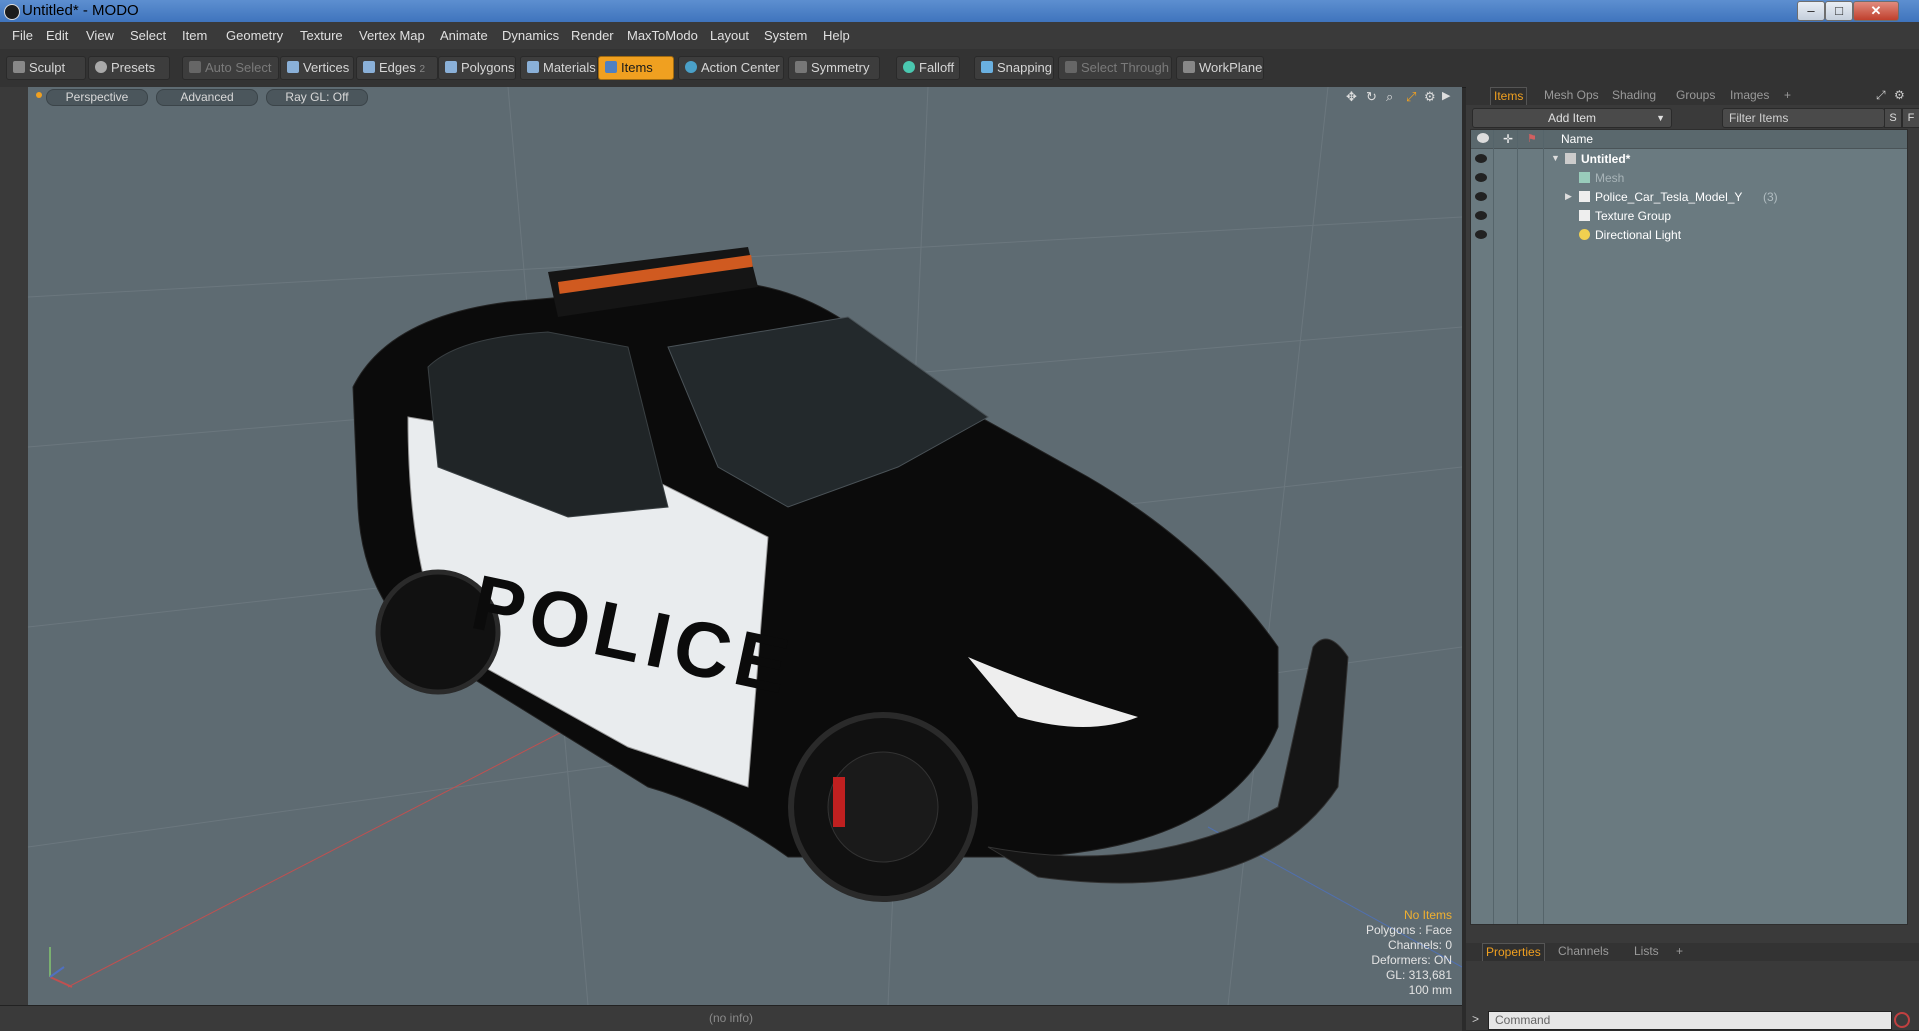 The height and width of the screenshot is (1031, 1919). I want to click on action-center-icon, so click(691, 67).